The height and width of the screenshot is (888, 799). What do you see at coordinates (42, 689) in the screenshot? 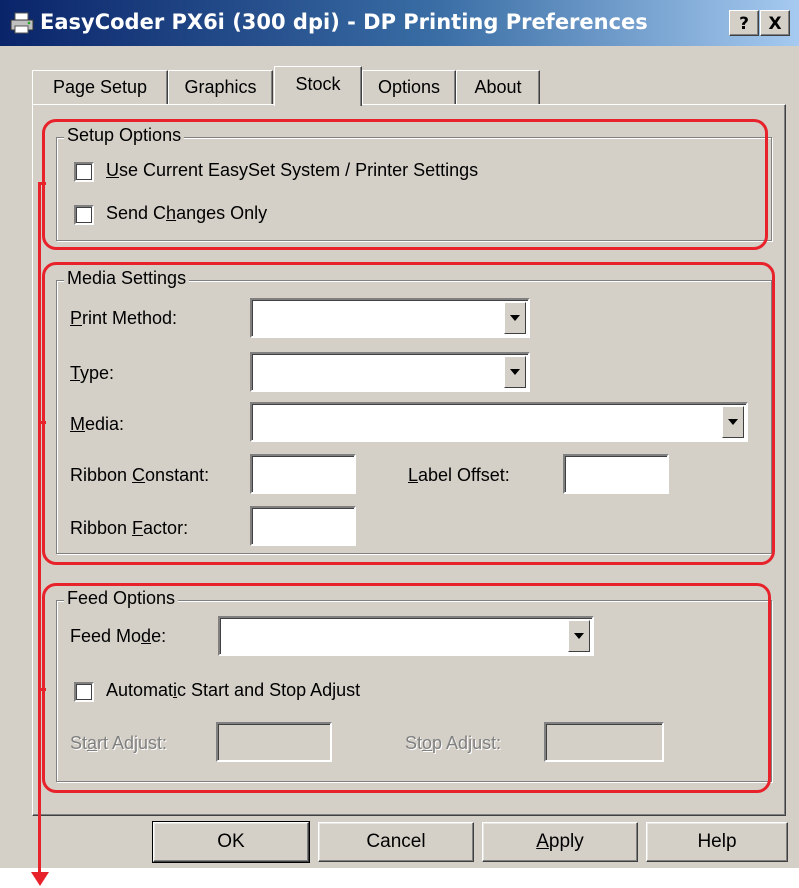
I see `annotation-tick-feed` at bounding box center [42, 689].